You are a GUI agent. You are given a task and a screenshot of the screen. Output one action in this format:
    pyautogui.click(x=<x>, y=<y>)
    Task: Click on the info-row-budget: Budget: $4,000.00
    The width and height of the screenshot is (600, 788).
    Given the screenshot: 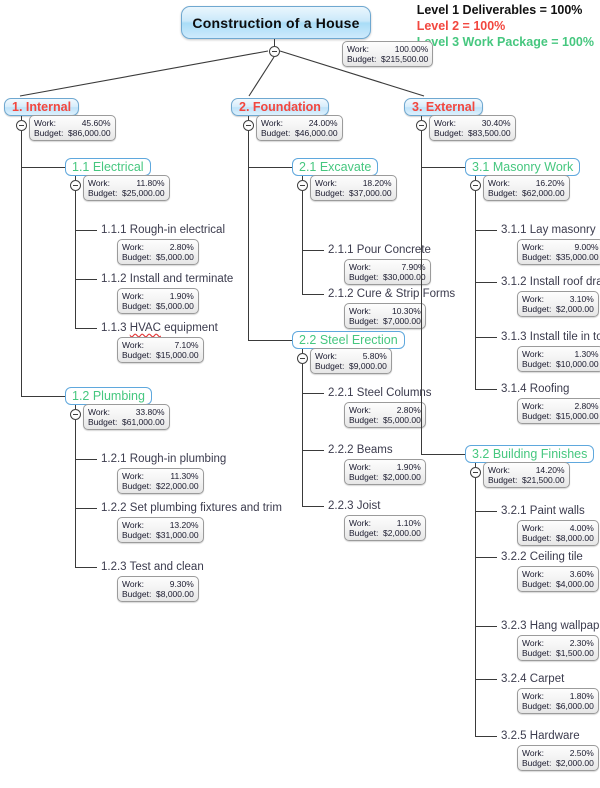 What is the action you would take?
    pyautogui.click(x=558, y=584)
    